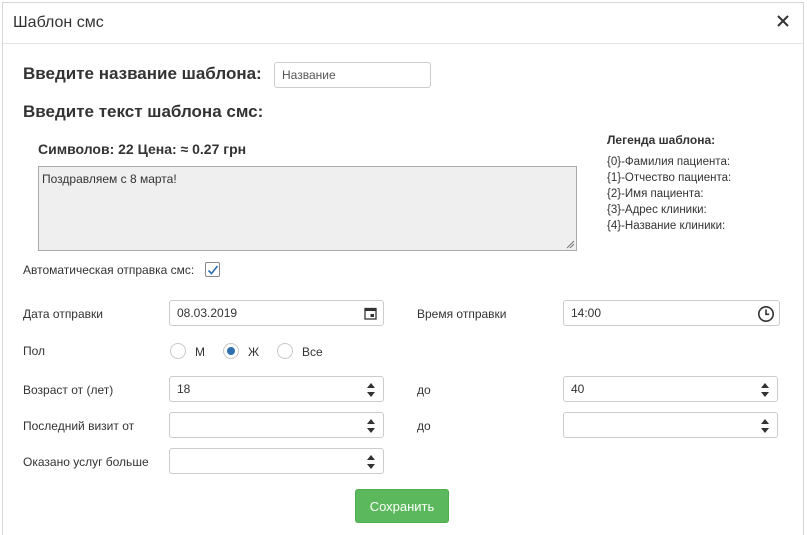 This screenshot has width=807, height=535. I want to click on close-icon, so click(783, 21).